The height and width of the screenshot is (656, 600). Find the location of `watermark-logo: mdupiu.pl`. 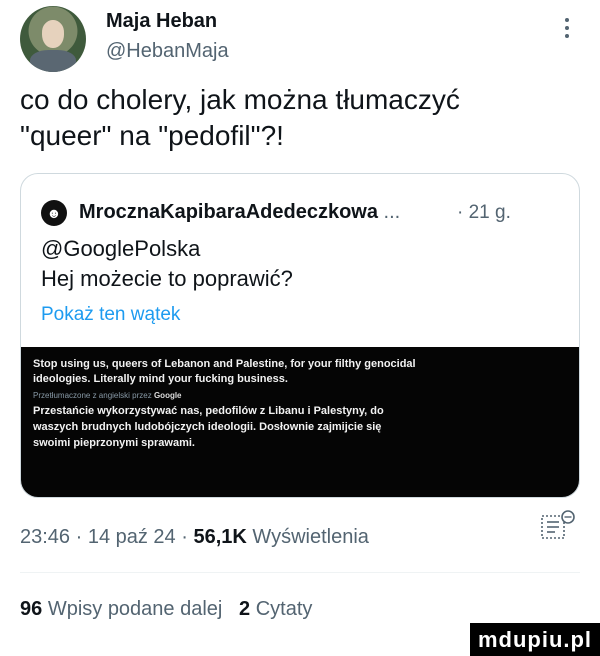

watermark-logo: mdupiu.pl is located at coordinates (535, 639).